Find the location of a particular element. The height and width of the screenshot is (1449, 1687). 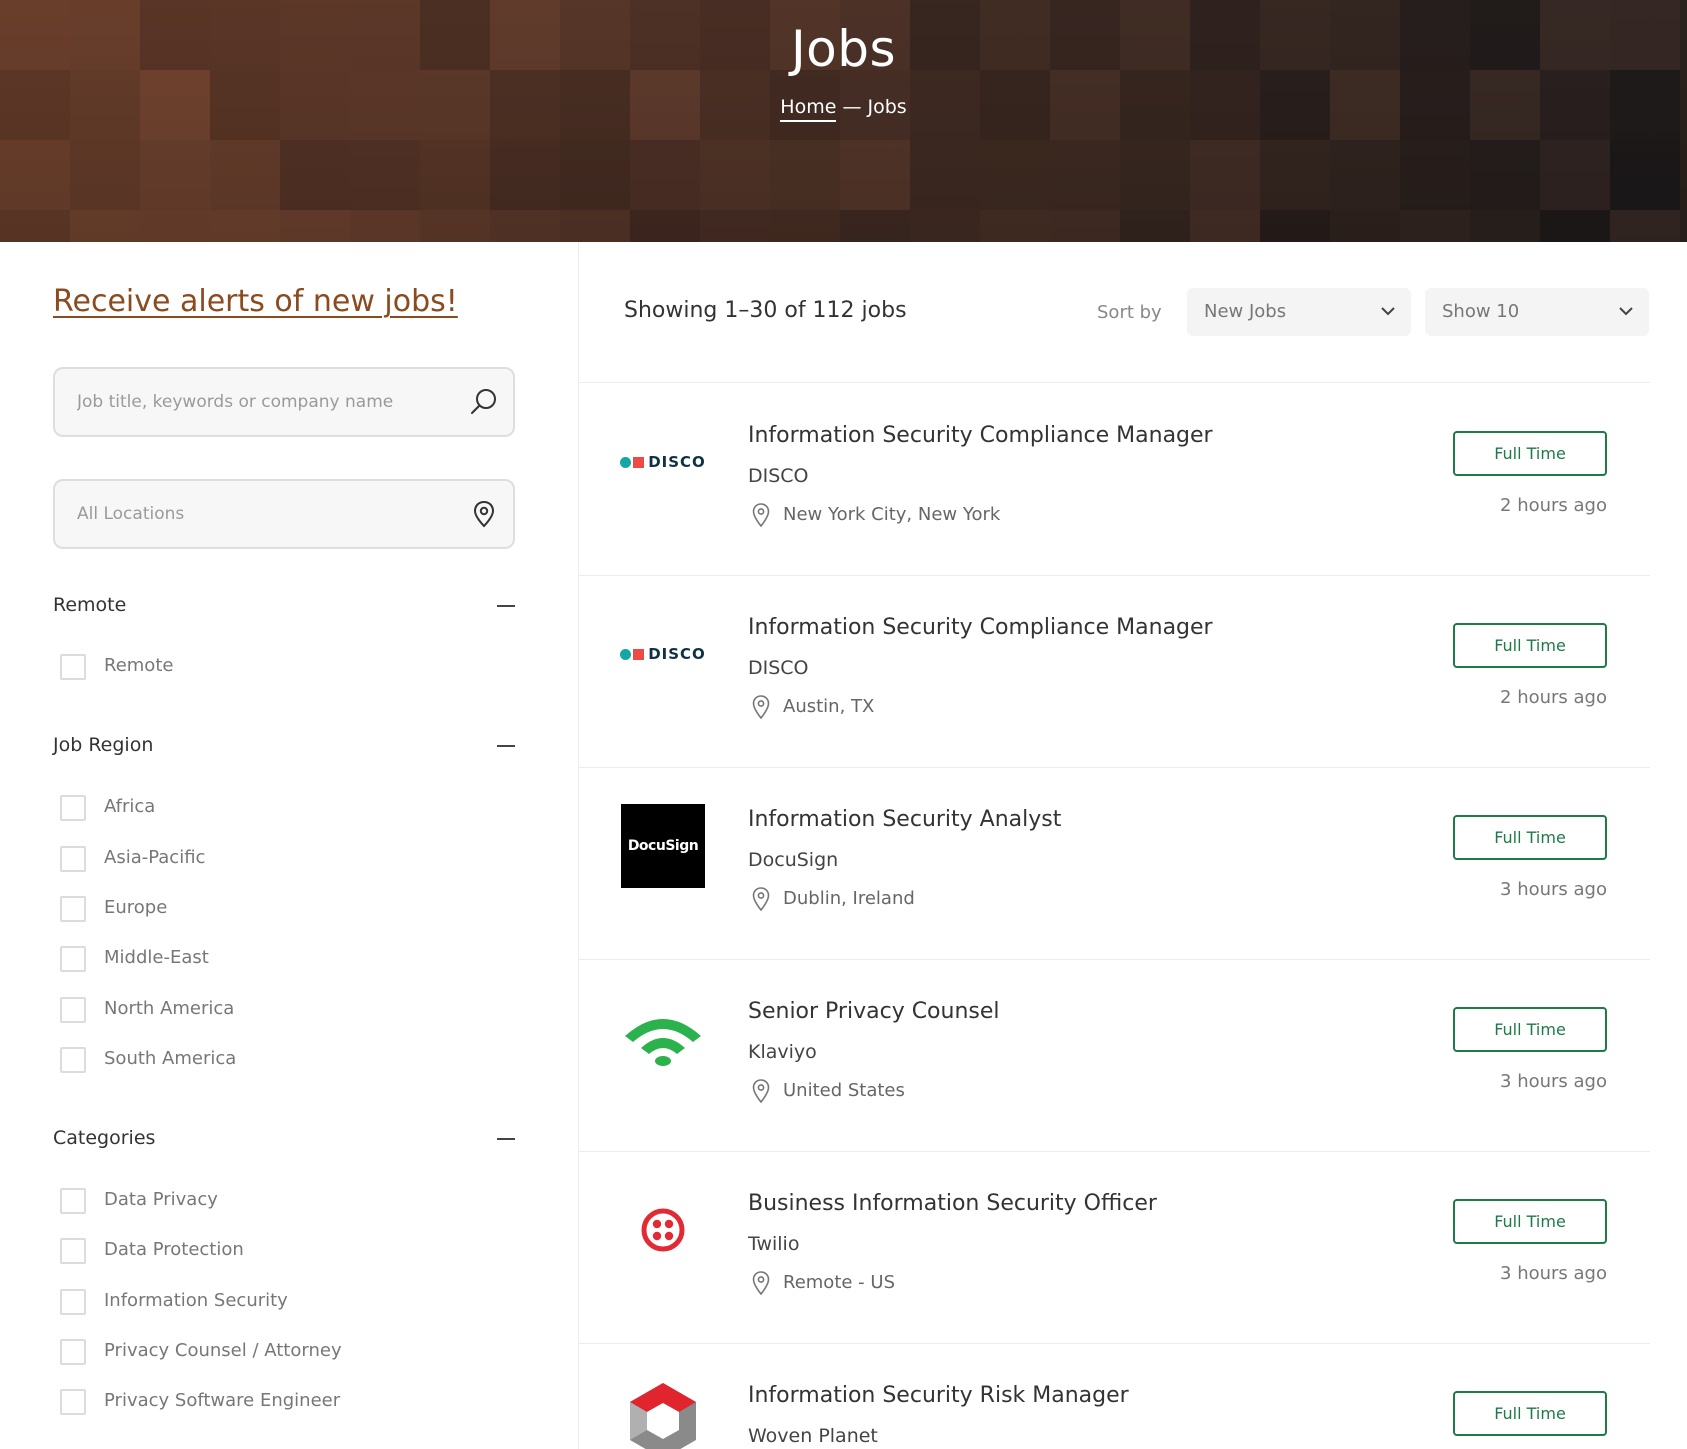

sort-select: New Jobs is located at coordinates (1299, 312).